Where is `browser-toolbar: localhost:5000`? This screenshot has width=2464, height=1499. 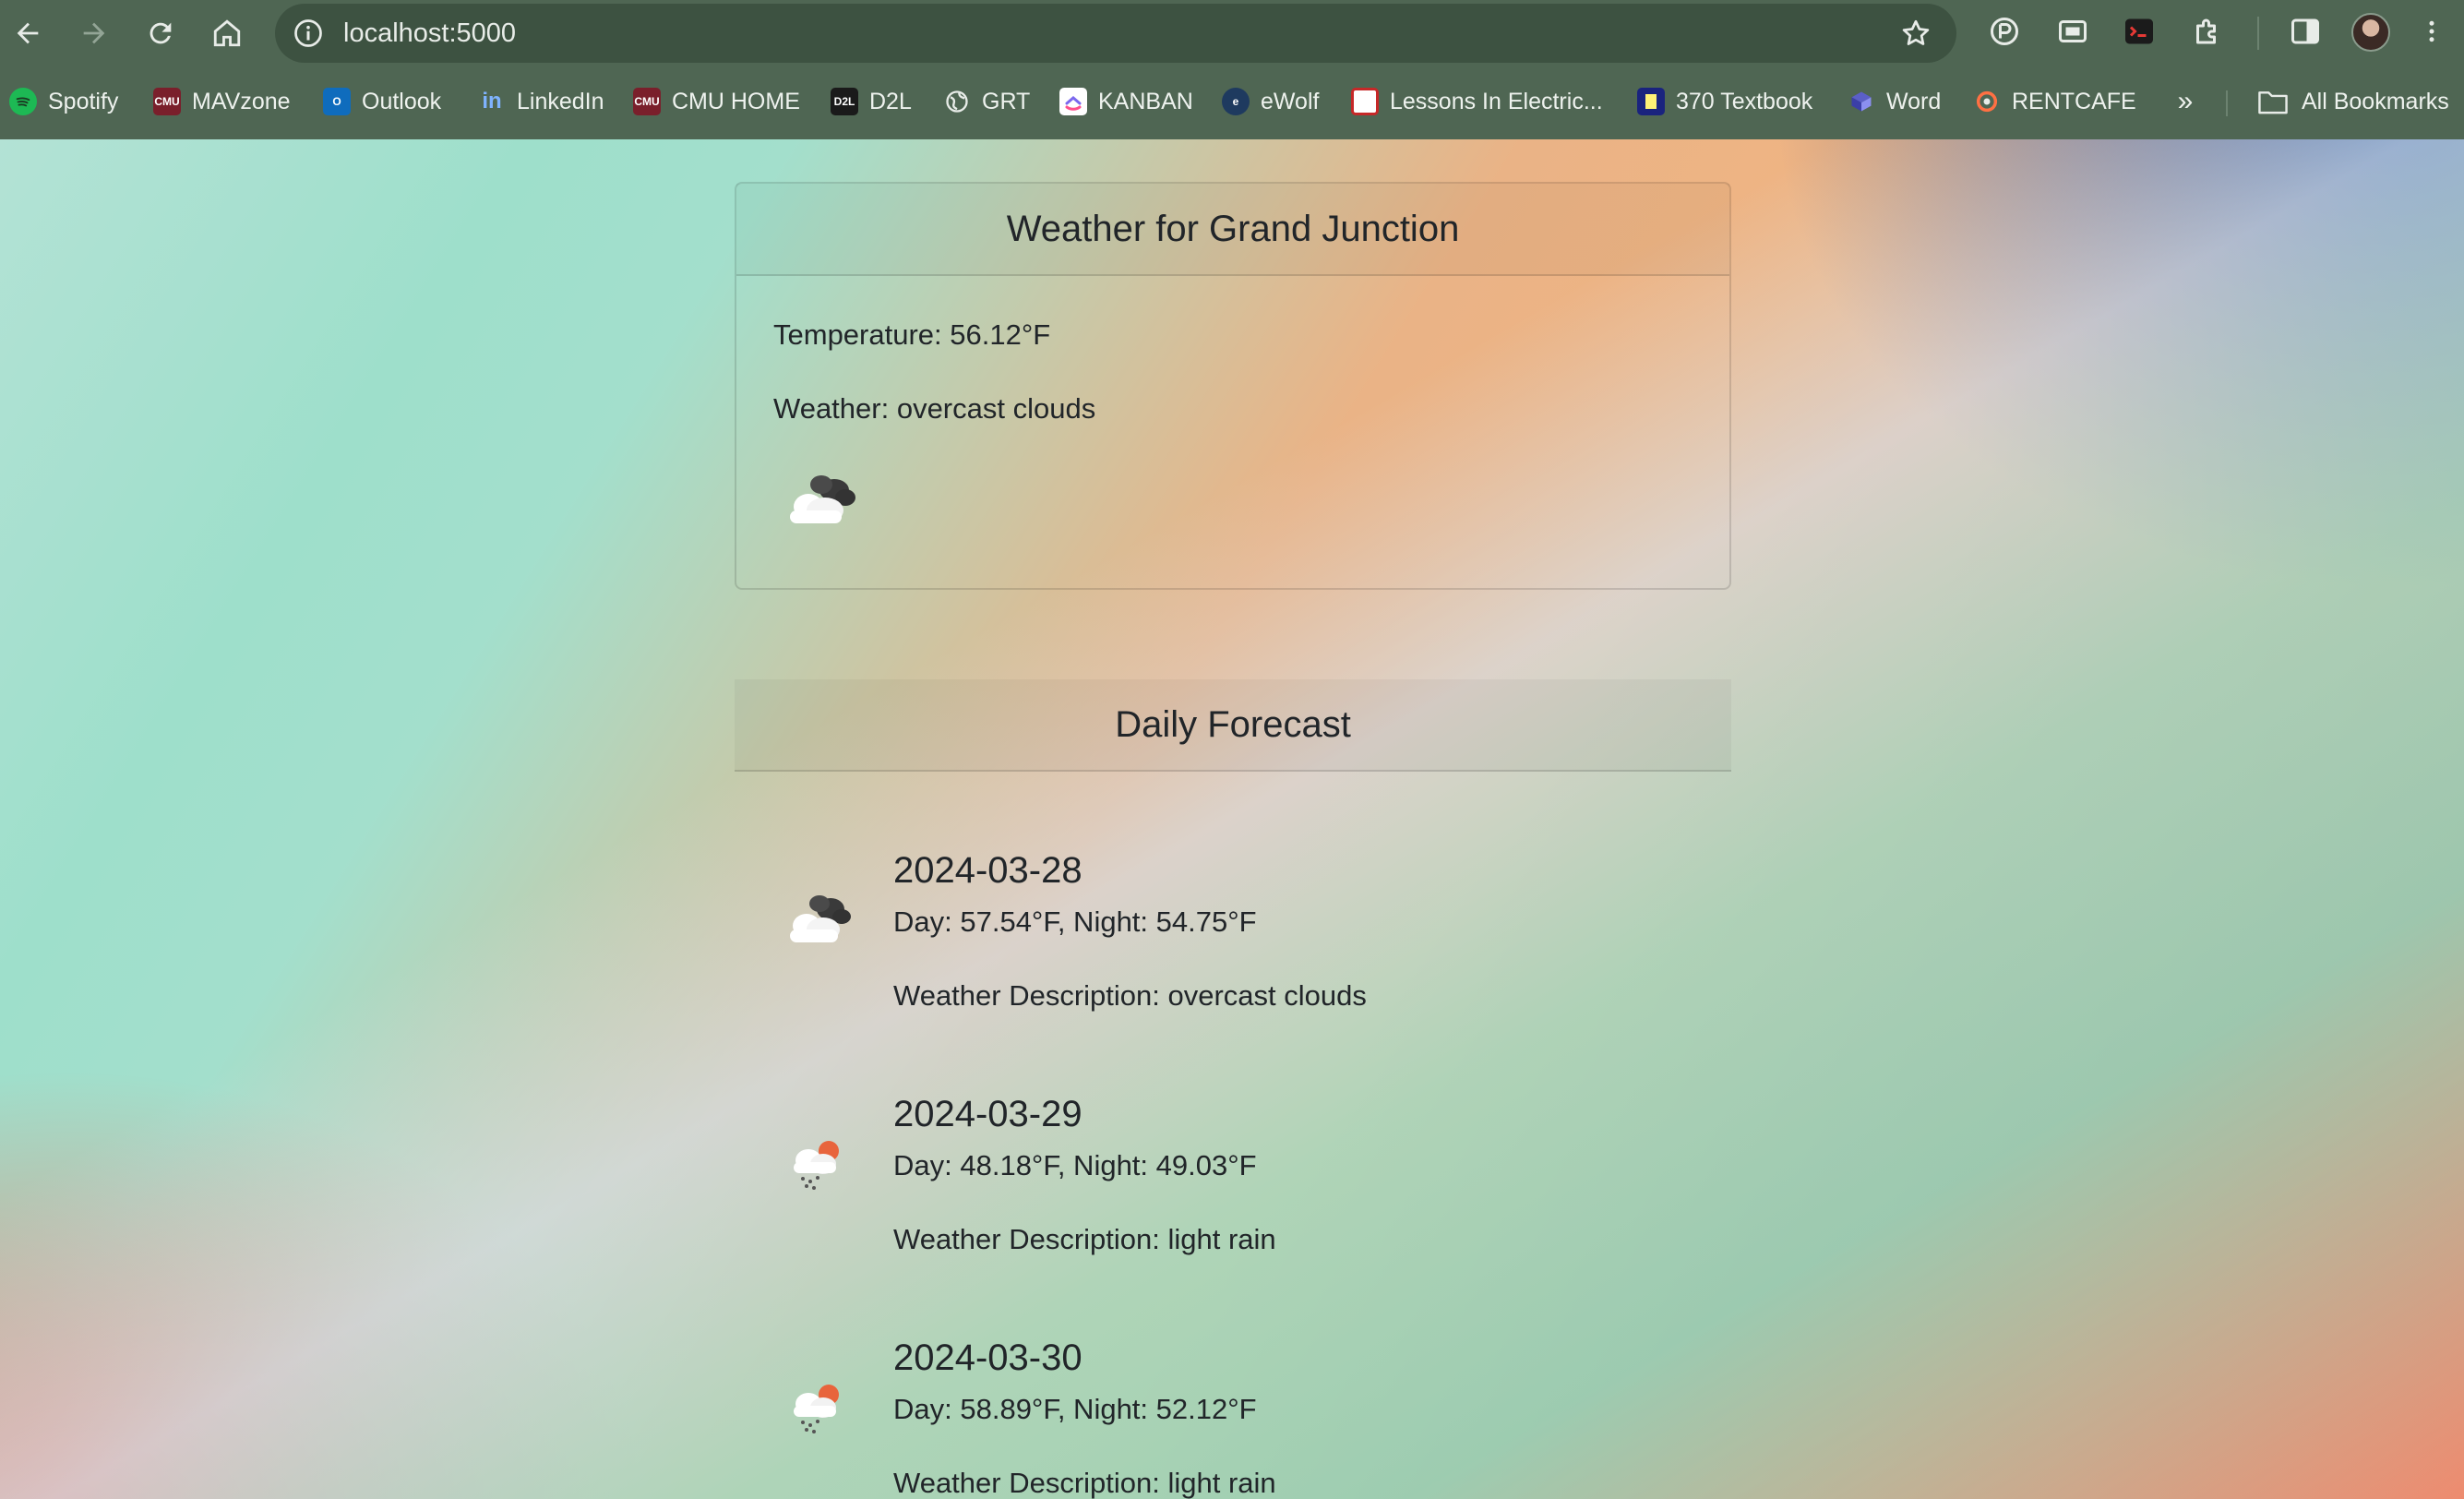
browser-toolbar: localhost:5000 is located at coordinates (1232, 33).